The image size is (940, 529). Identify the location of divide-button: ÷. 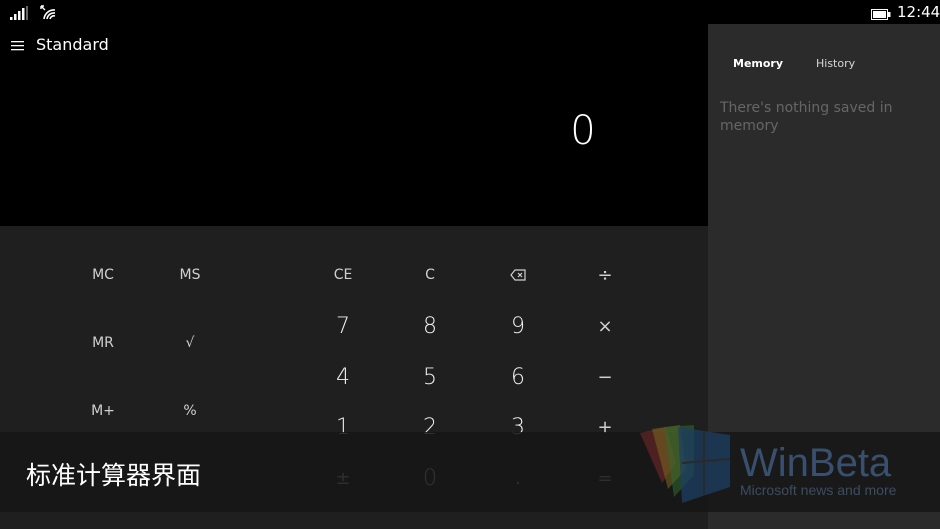
(605, 275).